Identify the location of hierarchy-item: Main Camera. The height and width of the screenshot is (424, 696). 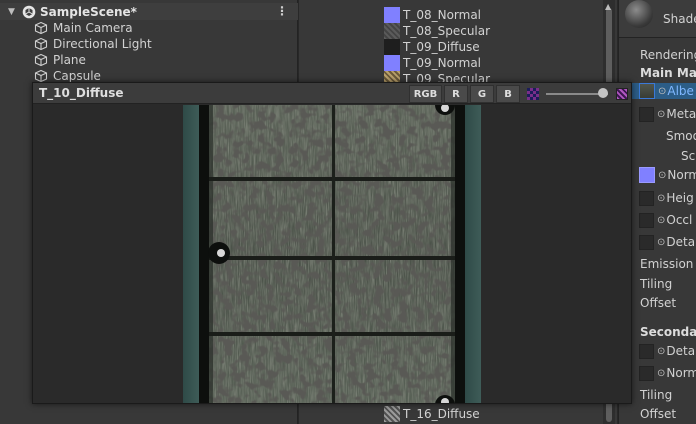
(83, 28).